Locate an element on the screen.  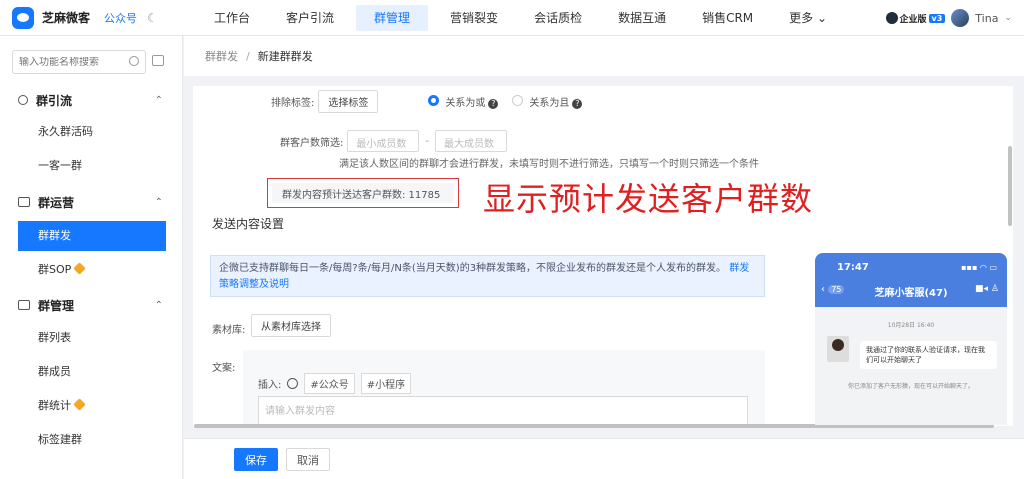
contact-avatar is located at coordinates (838, 349).